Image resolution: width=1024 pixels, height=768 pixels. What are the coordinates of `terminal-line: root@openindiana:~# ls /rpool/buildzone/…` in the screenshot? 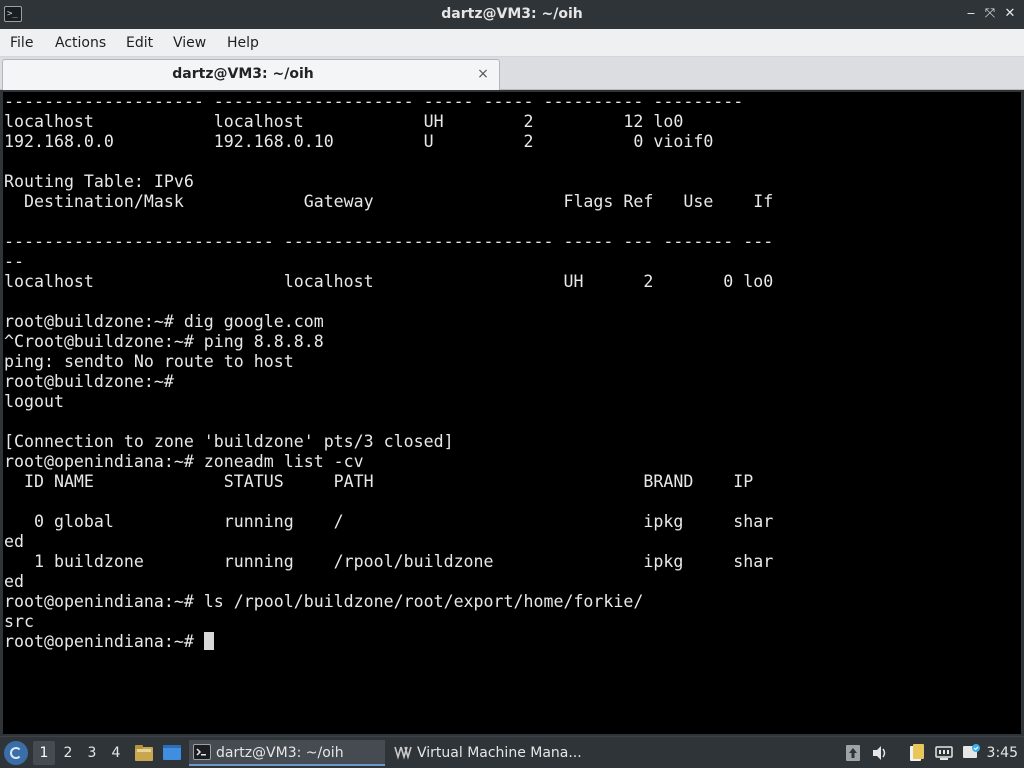 It's located at (324, 601).